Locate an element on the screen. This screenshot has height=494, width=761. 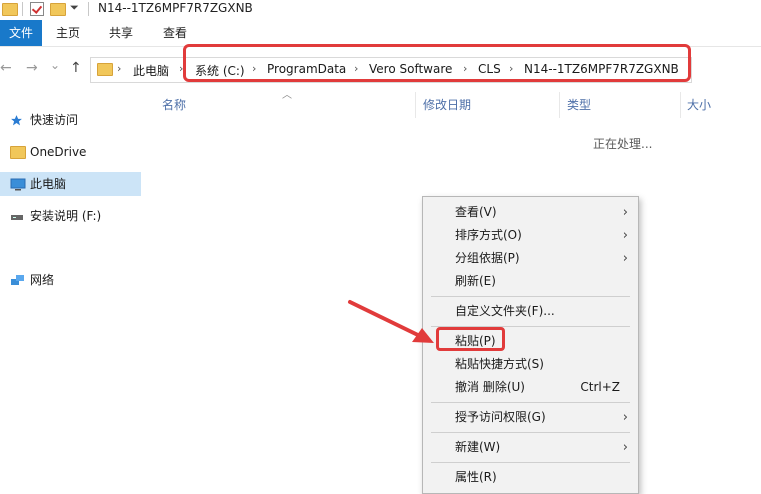
sidebar-item-label: 安装说明 (F:) is located at coordinates (66, 216).